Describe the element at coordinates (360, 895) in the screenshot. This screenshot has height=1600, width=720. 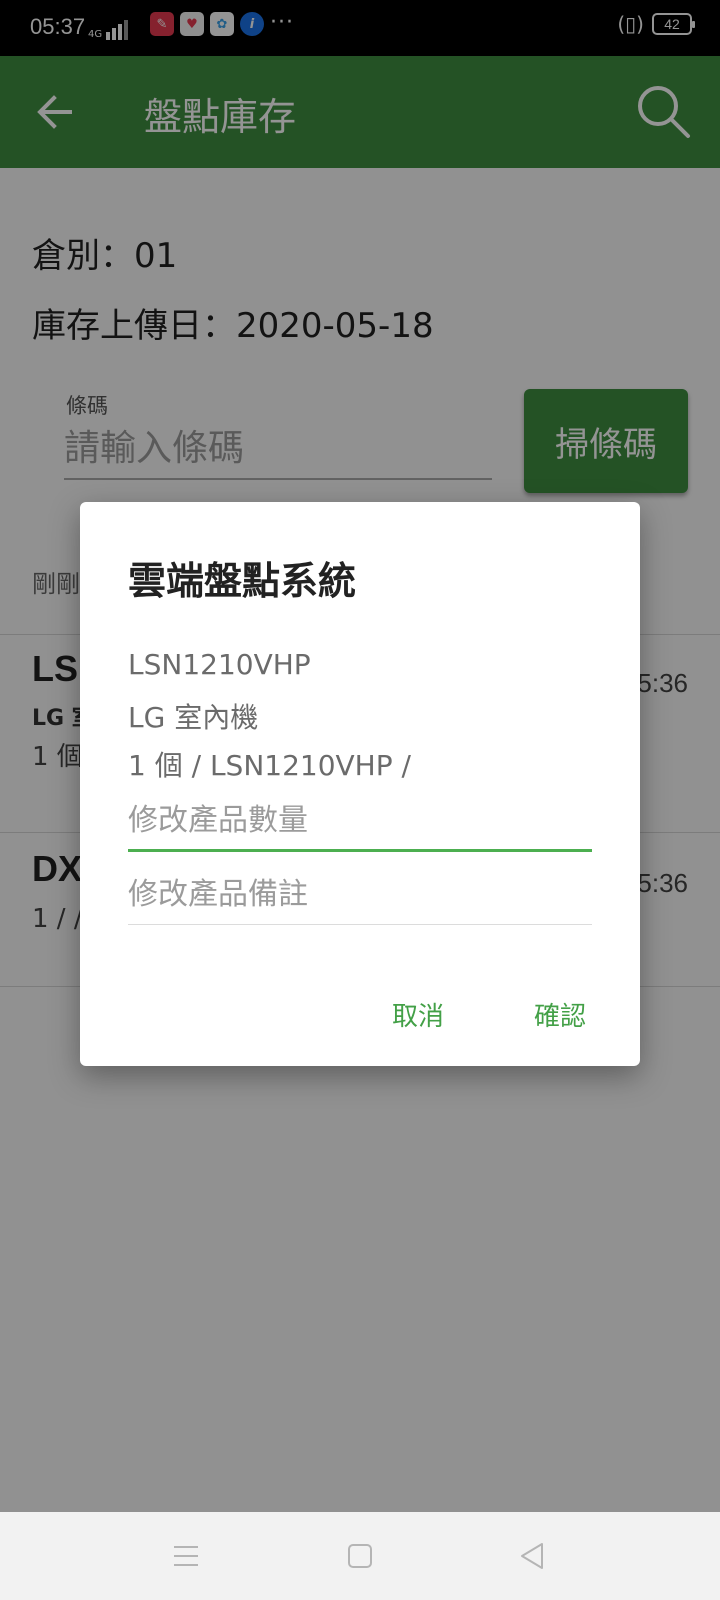
I see `note-input` at that location.